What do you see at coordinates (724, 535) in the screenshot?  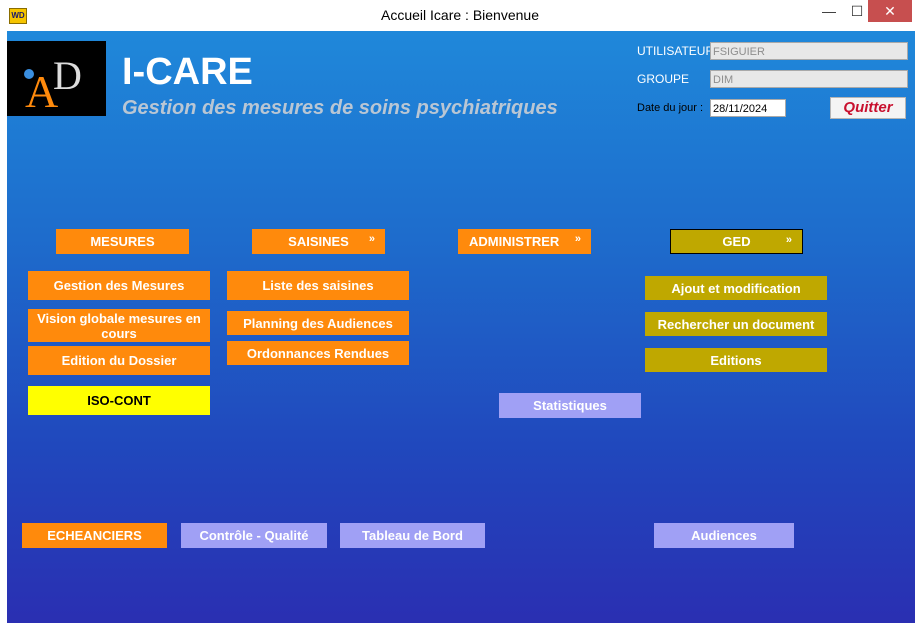 I see `audiences-button: Audiences` at bounding box center [724, 535].